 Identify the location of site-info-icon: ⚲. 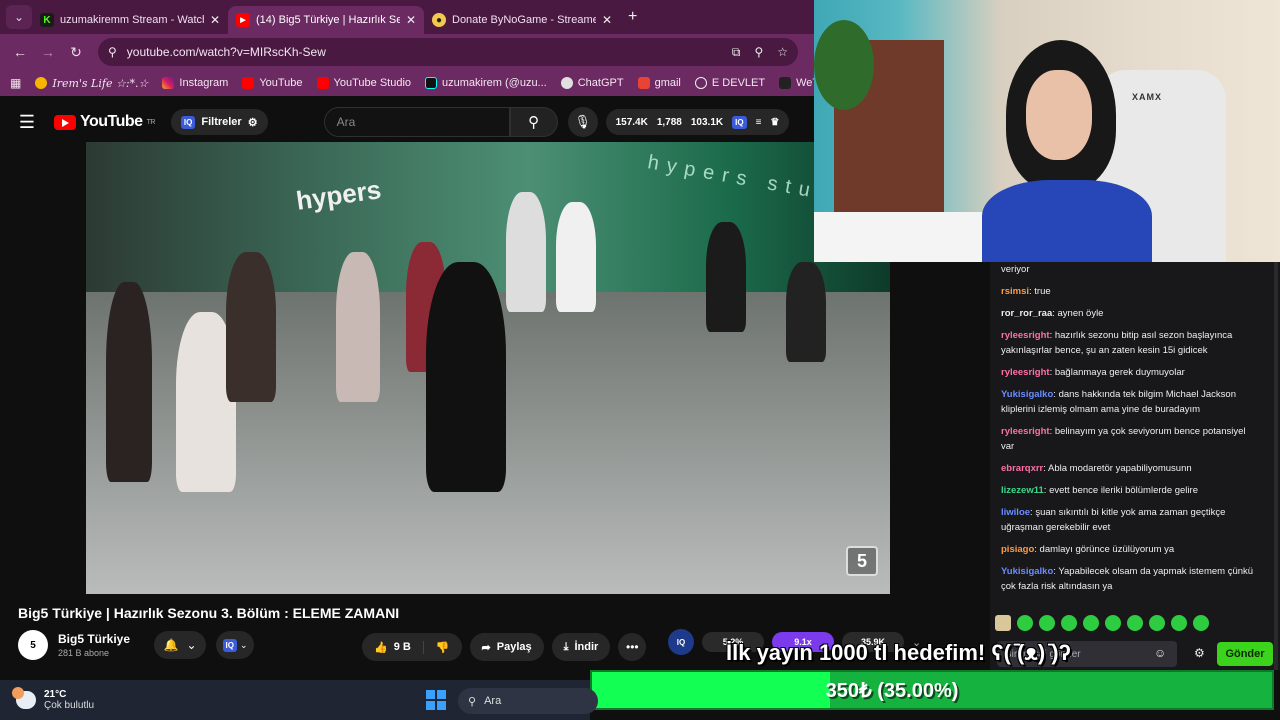
(112, 52).